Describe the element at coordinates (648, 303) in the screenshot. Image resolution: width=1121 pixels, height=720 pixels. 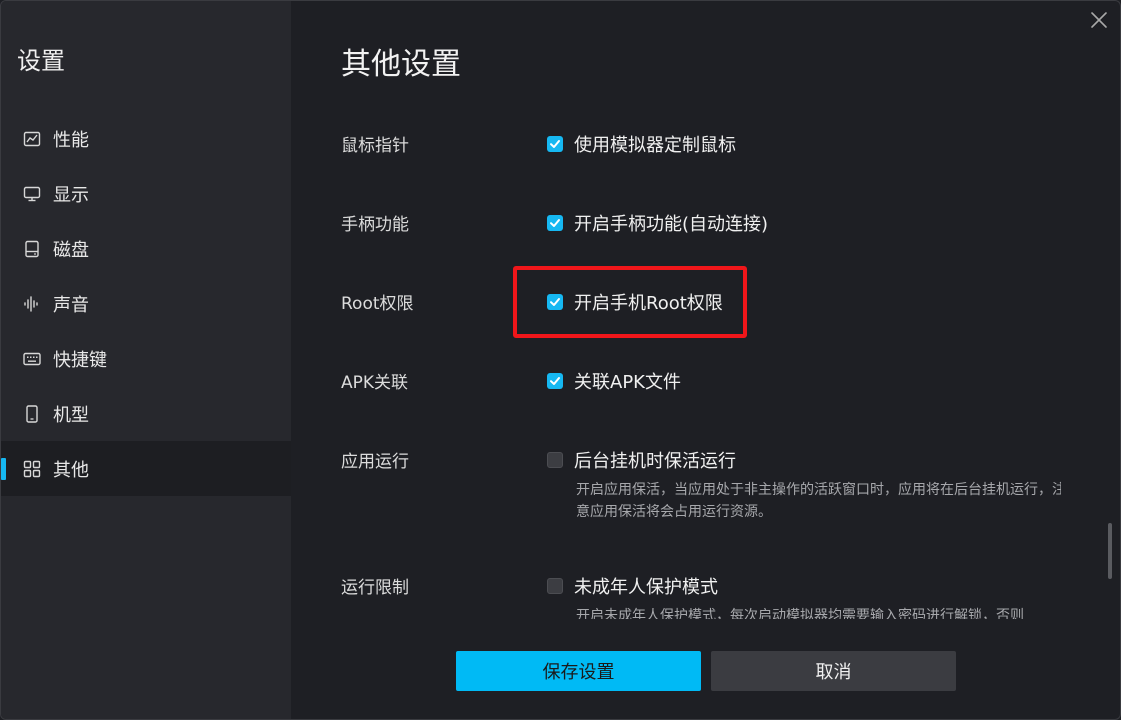
I see `checkbox-label: 开启手机Root权限` at that location.